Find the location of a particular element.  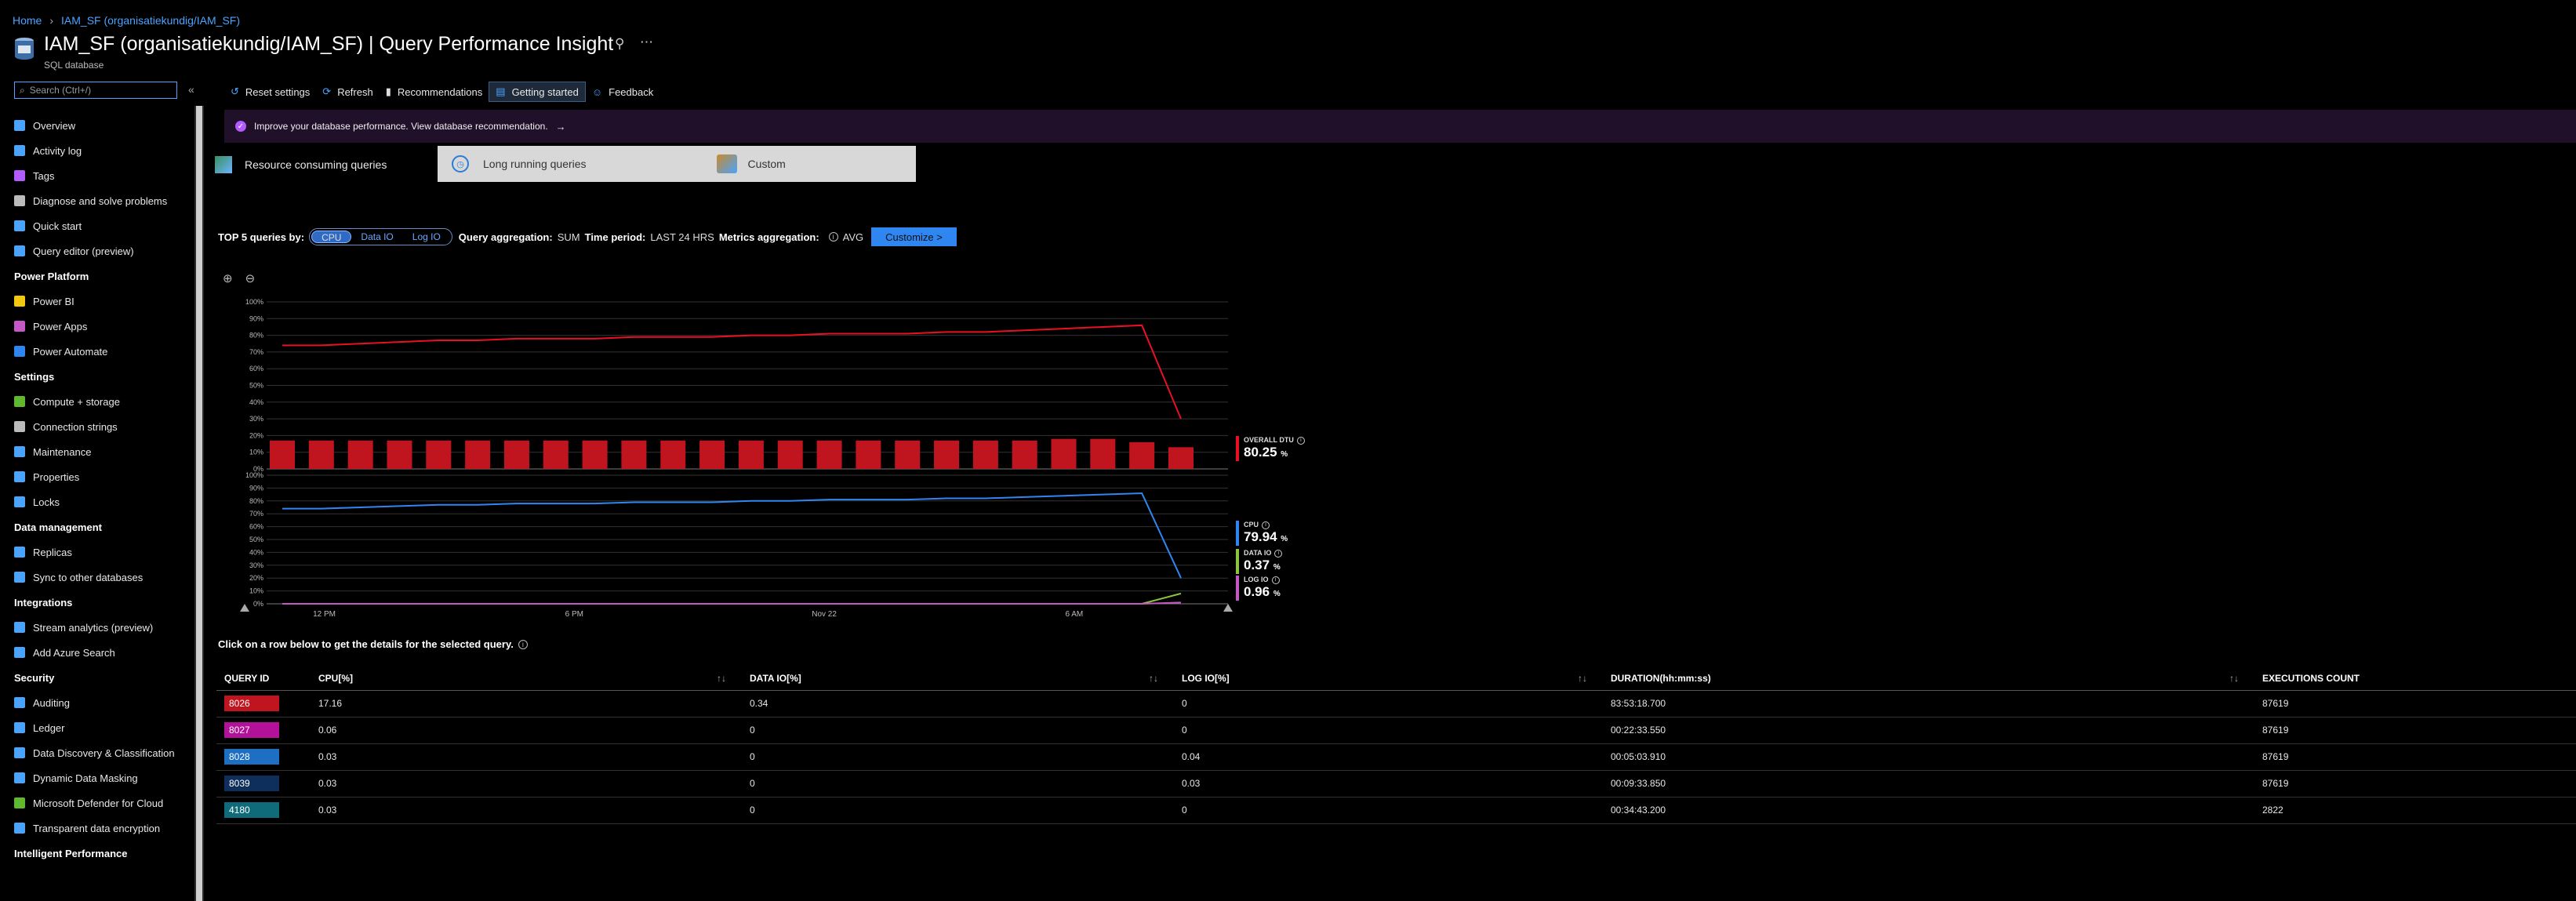

cpu-color-bar is located at coordinates (1237, 533).